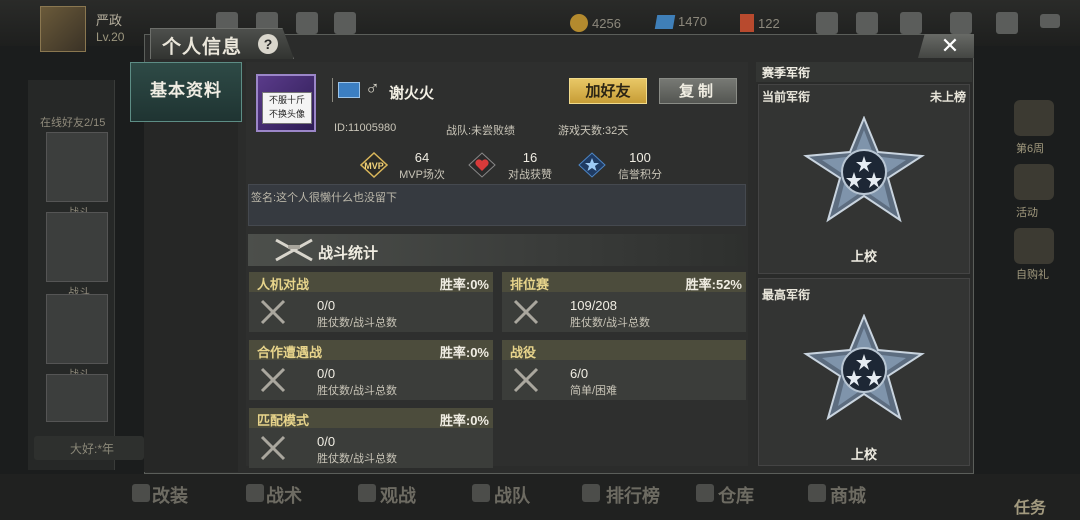  What do you see at coordinates (608, 91) in the screenshot?
I see `add-friend-button: 加好友` at bounding box center [608, 91].